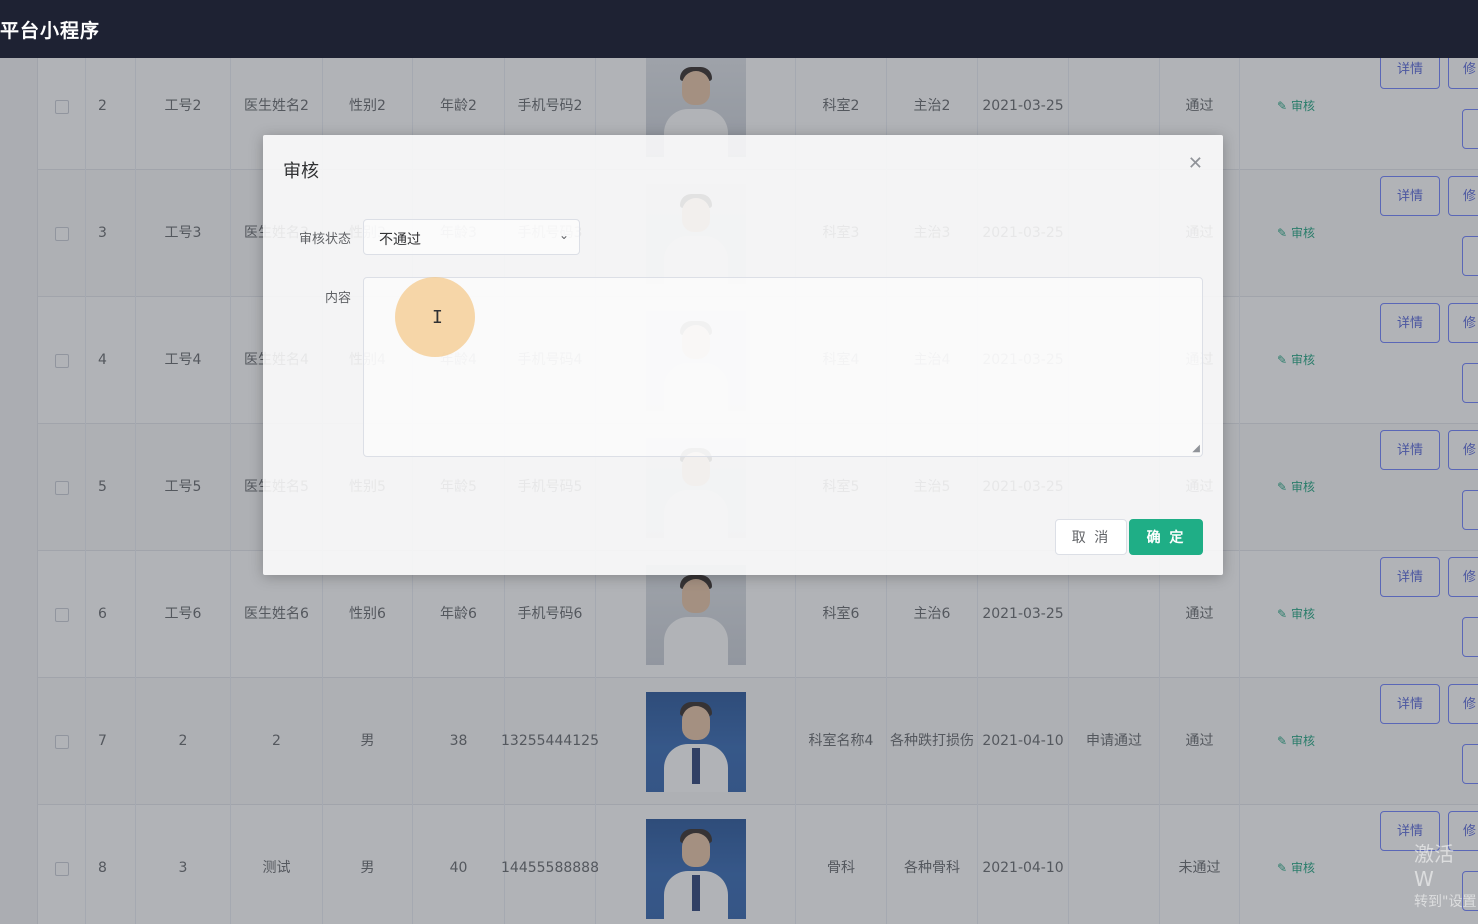 The height and width of the screenshot is (924, 1478). I want to click on activation-watermark: 激活 W 转到"设置, so click(1446, 874).